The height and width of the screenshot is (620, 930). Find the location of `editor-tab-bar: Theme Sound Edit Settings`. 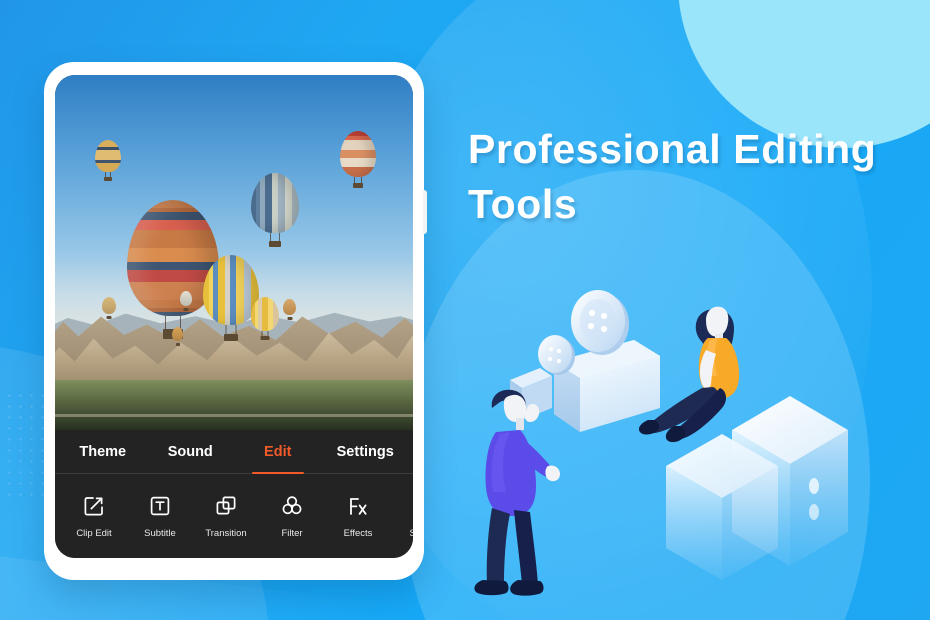

editor-tab-bar: Theme Sound Edit Settings is located at coordinates (234, 452).